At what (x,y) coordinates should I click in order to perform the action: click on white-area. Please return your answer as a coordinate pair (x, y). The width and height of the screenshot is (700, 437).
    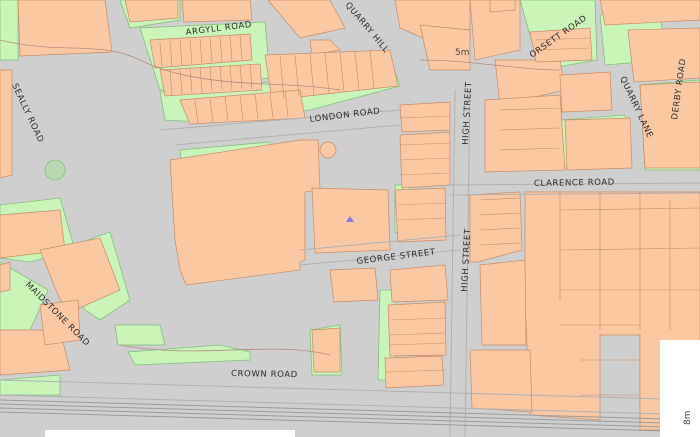
    Looking at the image, I should click on (680, 388).